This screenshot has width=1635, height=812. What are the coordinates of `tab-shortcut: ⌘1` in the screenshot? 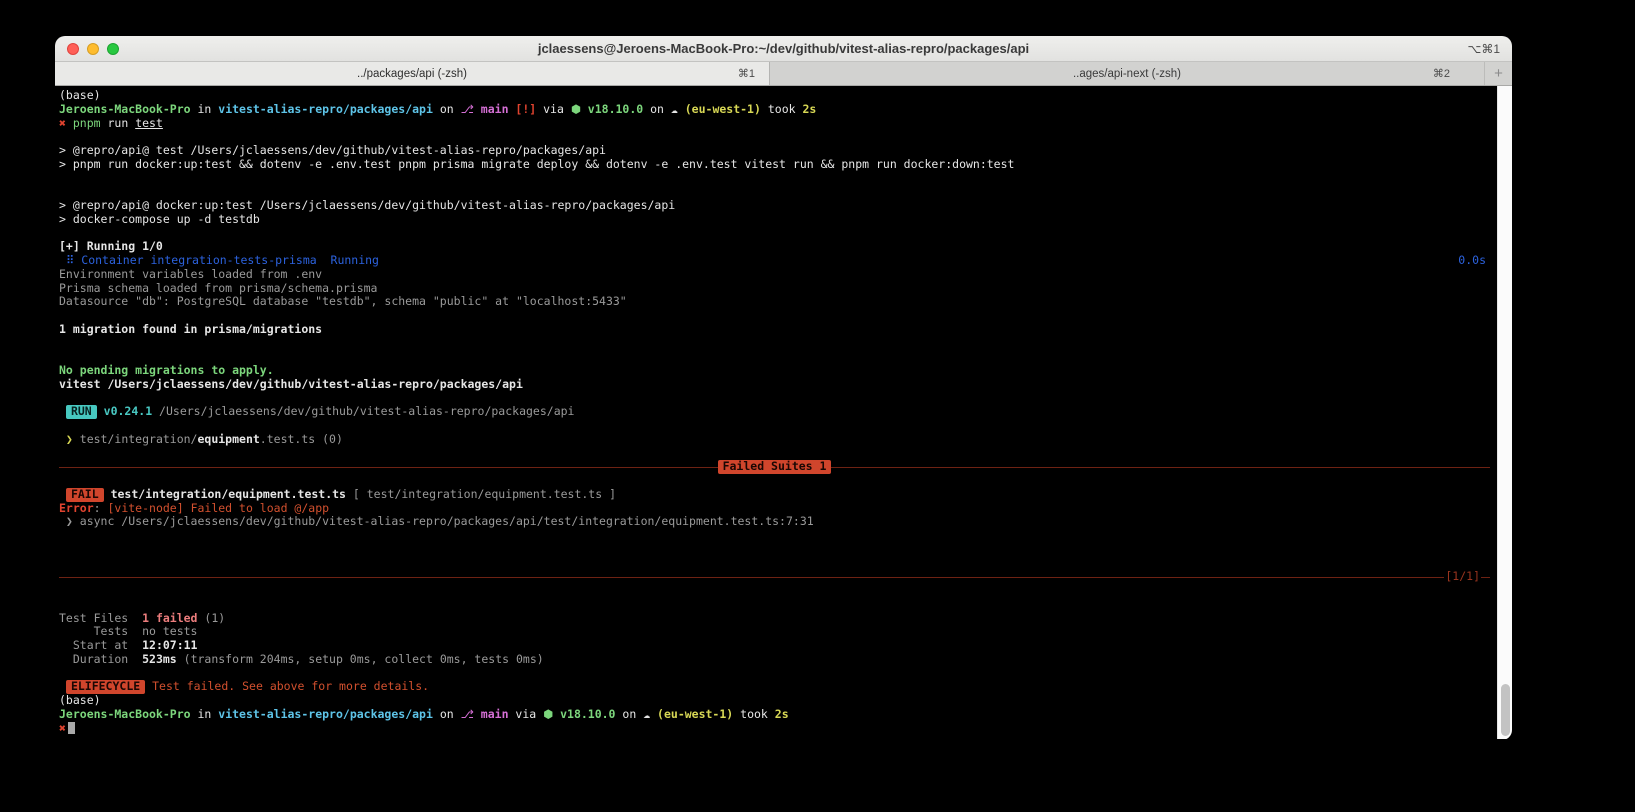 It's located at (746, 74).